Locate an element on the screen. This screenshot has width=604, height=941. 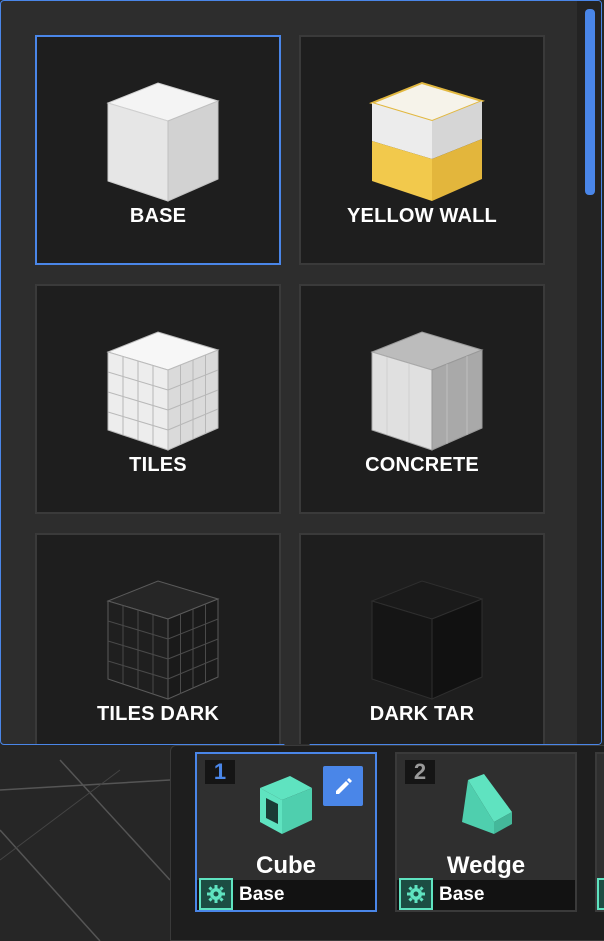
shape-index: 2 is located at coordinates (420, 772).